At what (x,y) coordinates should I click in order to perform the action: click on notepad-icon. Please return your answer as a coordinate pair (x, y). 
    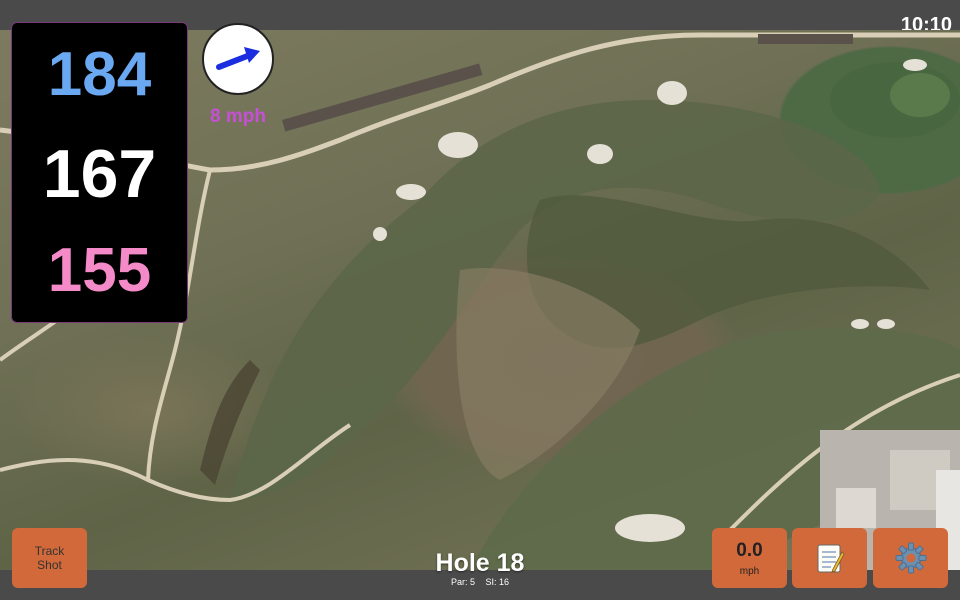
    Looking at the image, I should click on (830, 558).